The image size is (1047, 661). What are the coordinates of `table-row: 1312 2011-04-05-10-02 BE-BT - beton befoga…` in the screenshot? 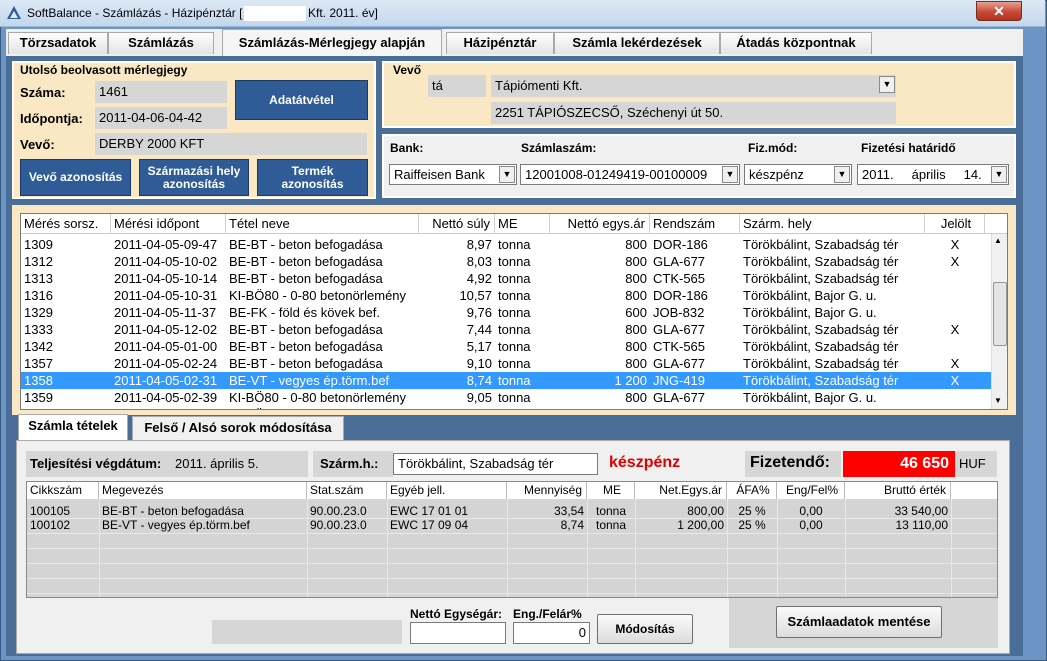 It's located at (506, 261).